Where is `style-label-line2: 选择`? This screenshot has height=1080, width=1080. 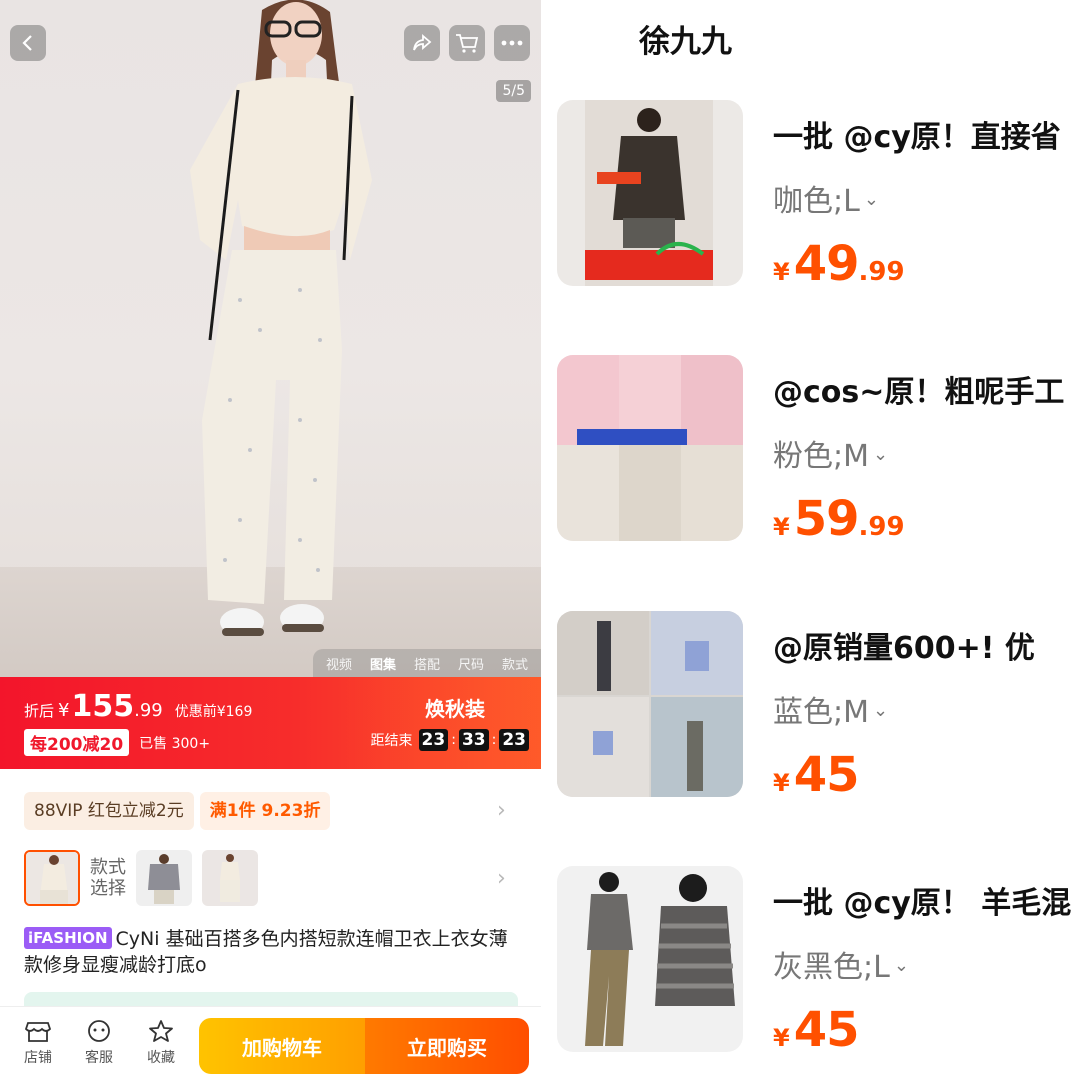
style-label-line2: 选择 is located at coordinates (108, 888).